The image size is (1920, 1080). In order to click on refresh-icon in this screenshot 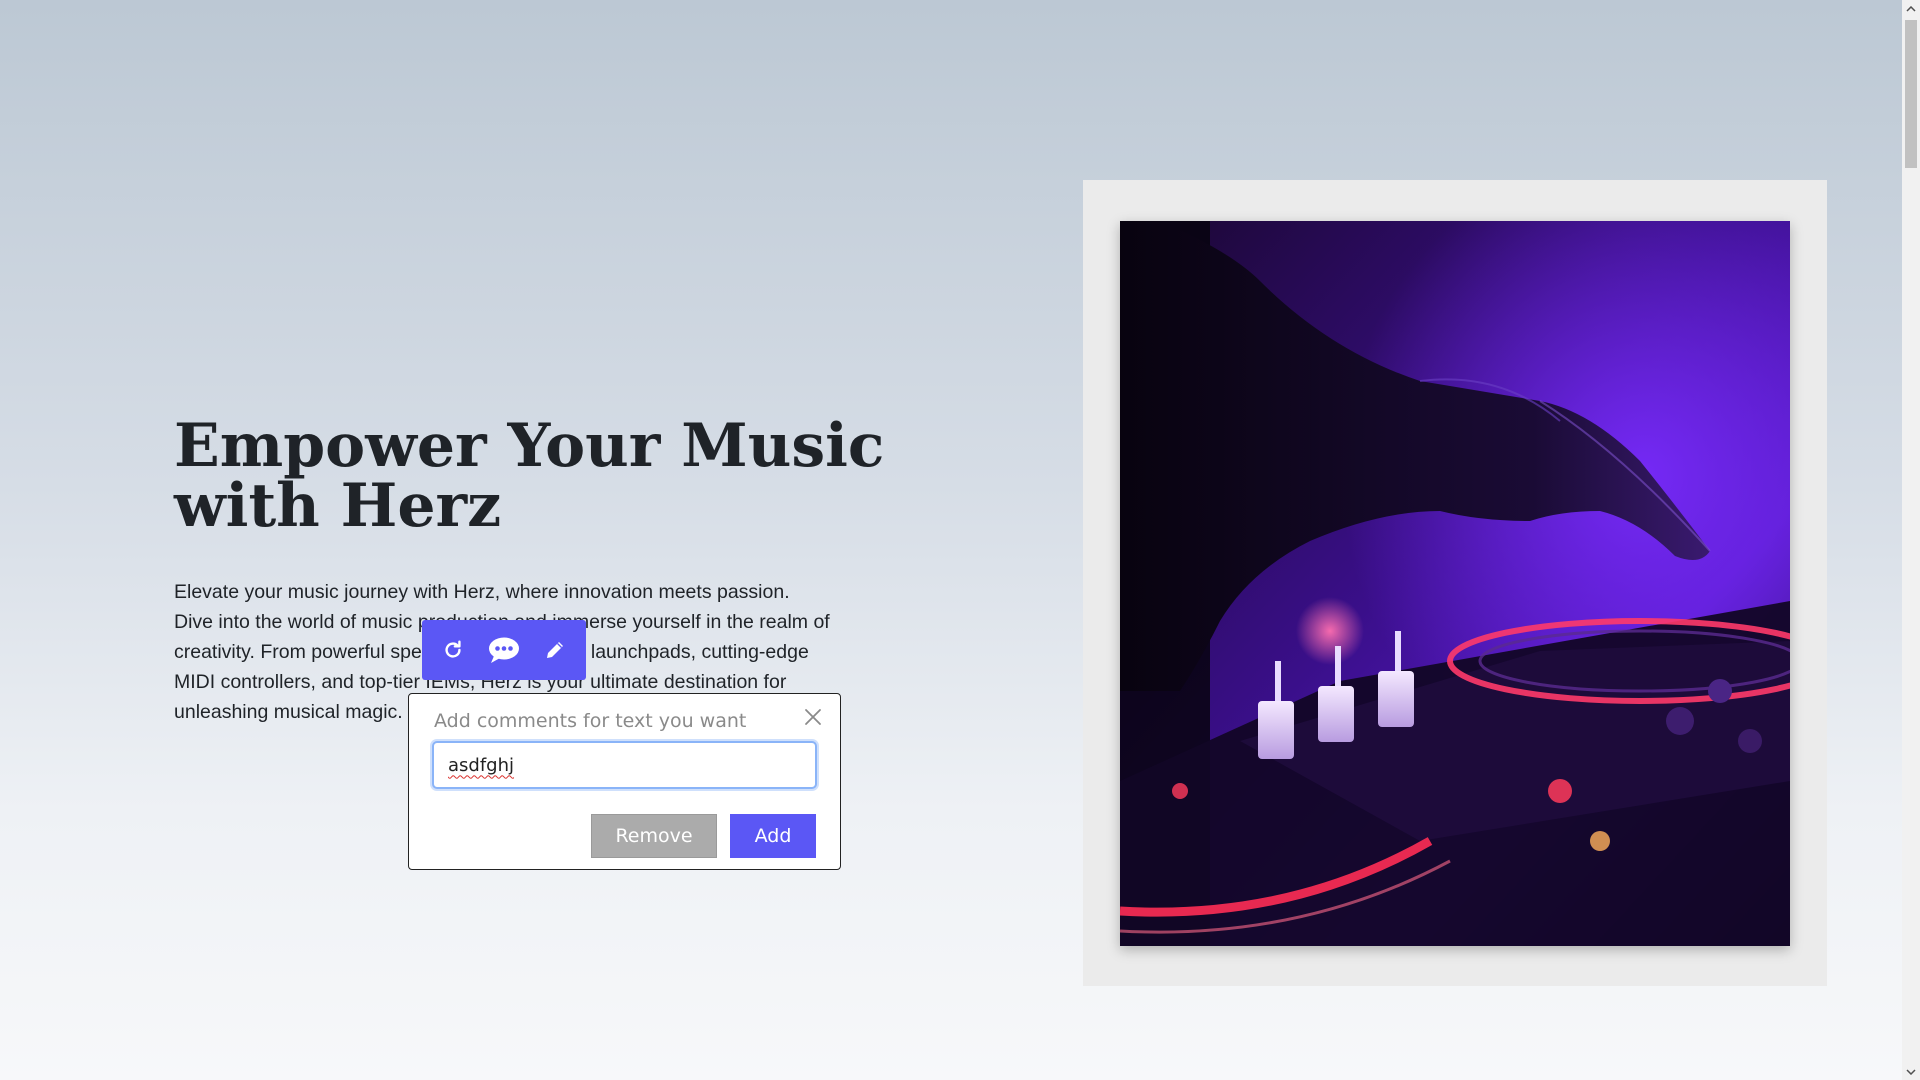, I will do `click(453, 649)`.